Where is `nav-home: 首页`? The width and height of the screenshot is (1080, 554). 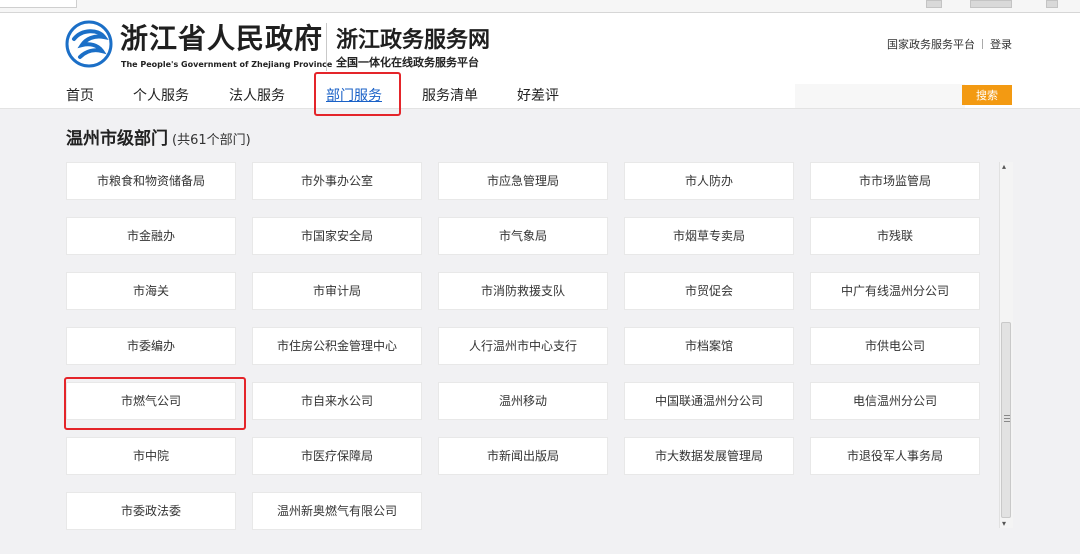
nav-home: 首页 is located at coordinates (80, 95).